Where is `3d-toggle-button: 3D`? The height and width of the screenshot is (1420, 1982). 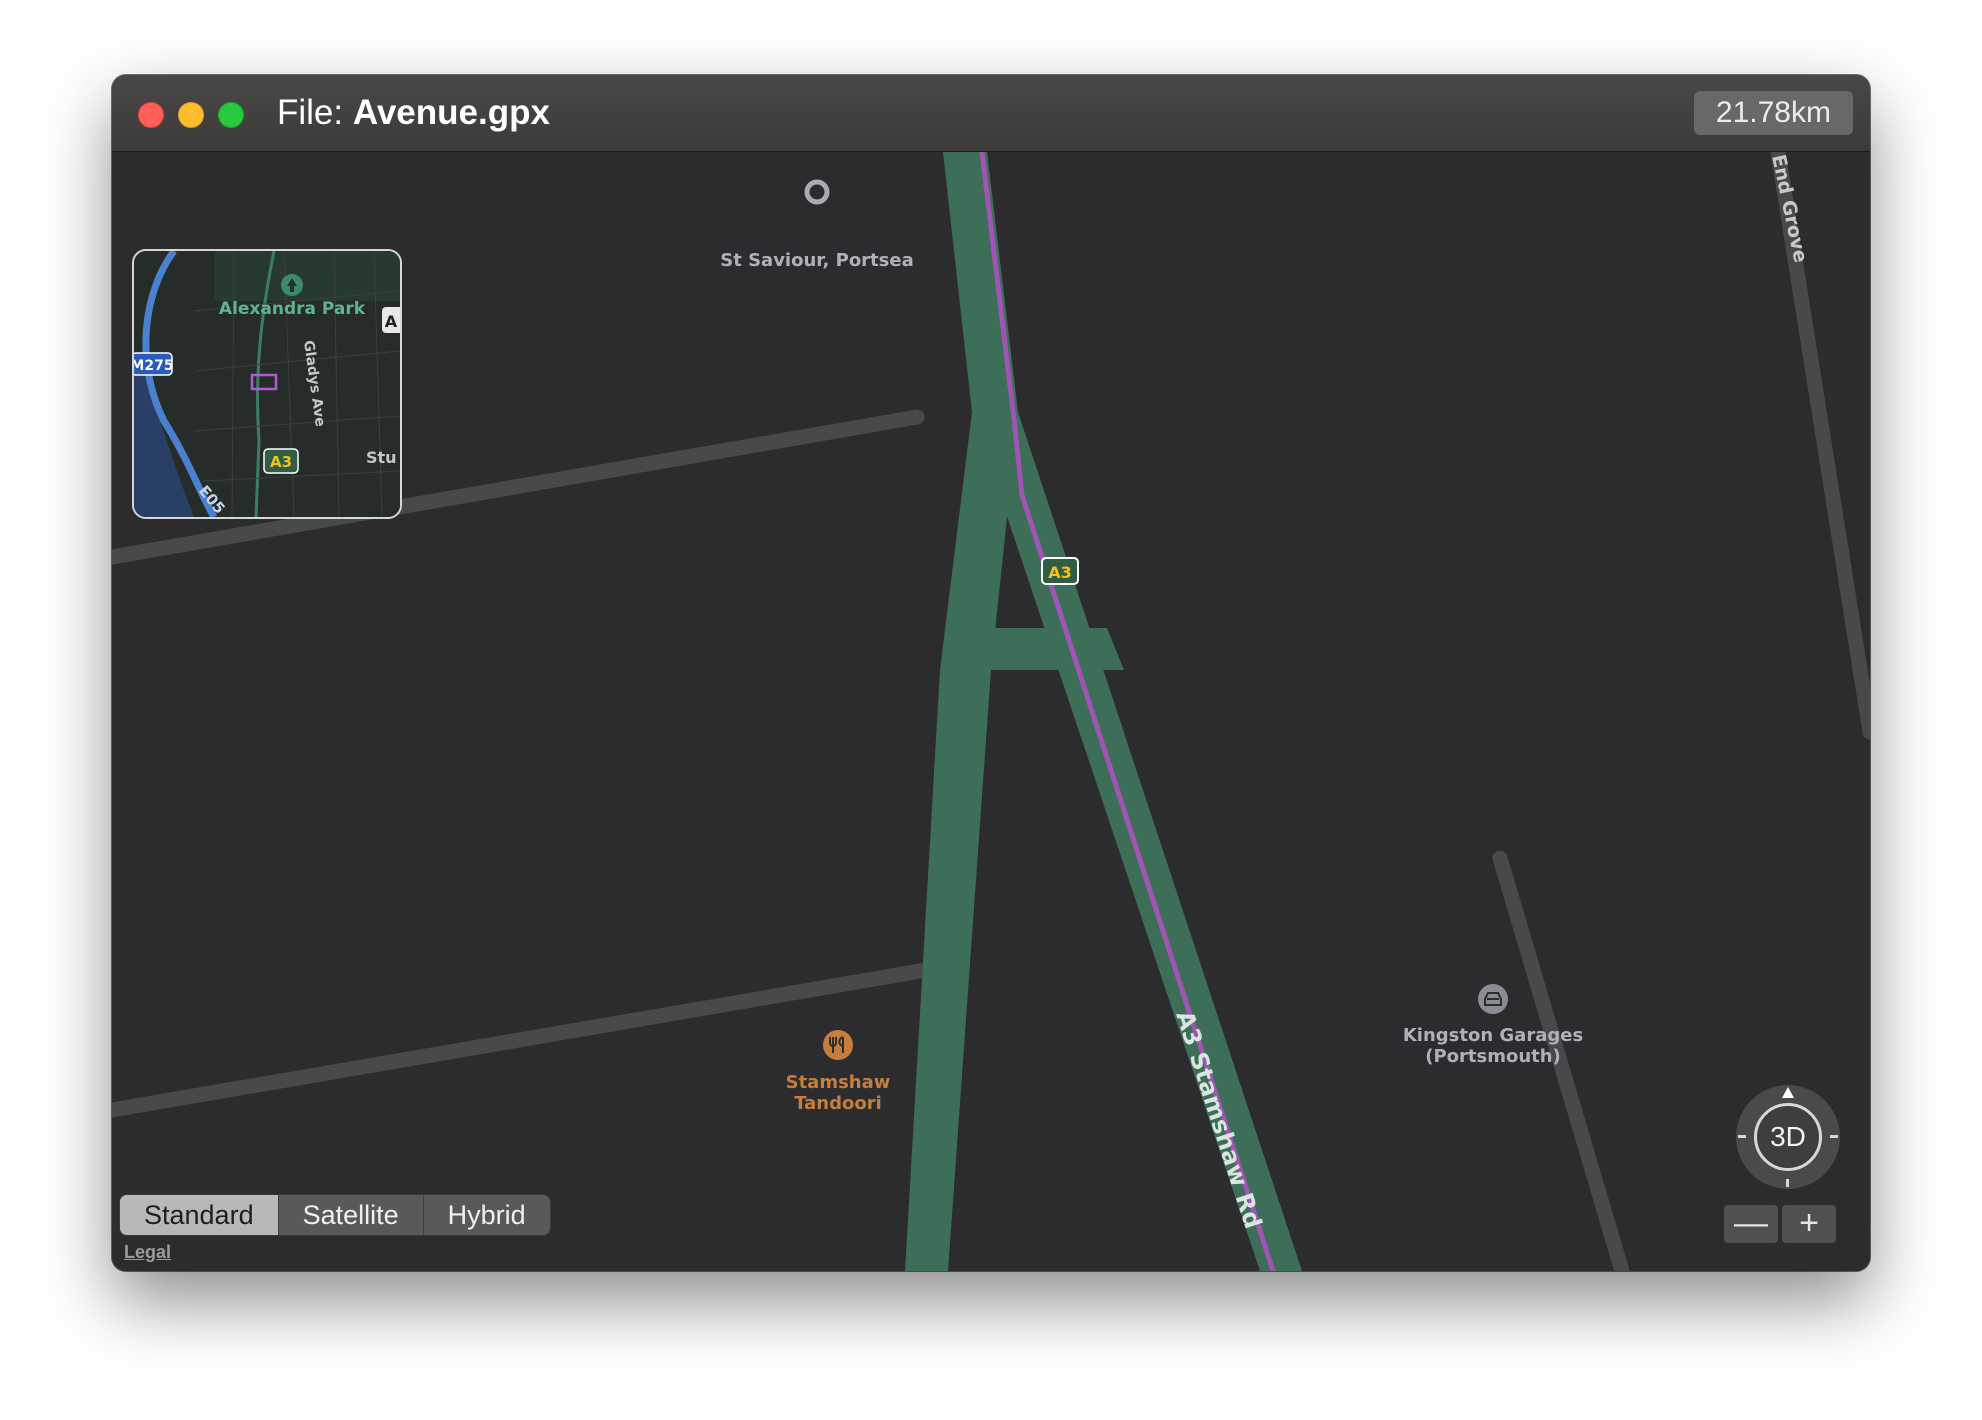 3d-toggle-button: 3D is located at coordinates (1788, 1137).